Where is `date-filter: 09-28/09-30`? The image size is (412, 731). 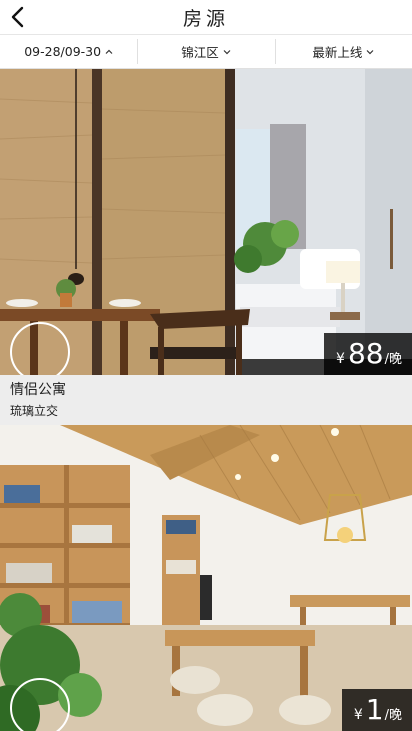 date-filter: 09-28/09-30 is located at coordinates (68, 51).